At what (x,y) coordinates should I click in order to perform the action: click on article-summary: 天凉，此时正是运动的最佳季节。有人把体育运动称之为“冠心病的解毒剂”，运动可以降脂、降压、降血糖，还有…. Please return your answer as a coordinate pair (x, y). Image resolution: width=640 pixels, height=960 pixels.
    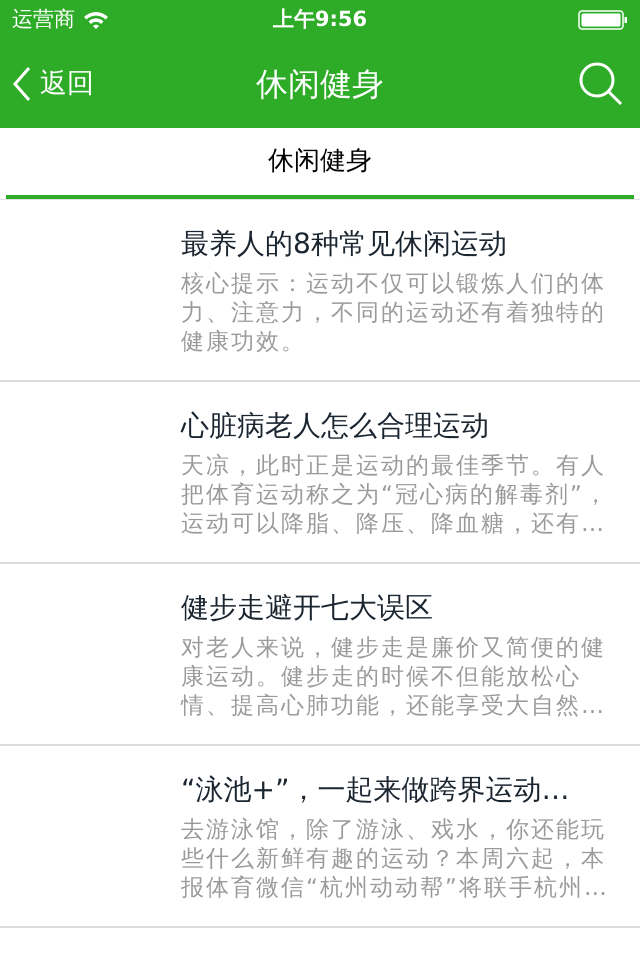
    Looking at the image, I should click on (395, 495).